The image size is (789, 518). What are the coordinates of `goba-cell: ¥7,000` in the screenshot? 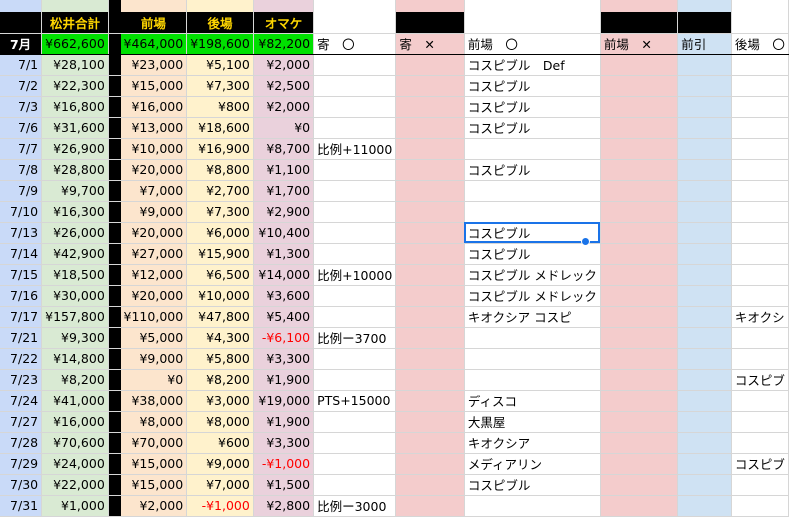 It's located at (220, 485).